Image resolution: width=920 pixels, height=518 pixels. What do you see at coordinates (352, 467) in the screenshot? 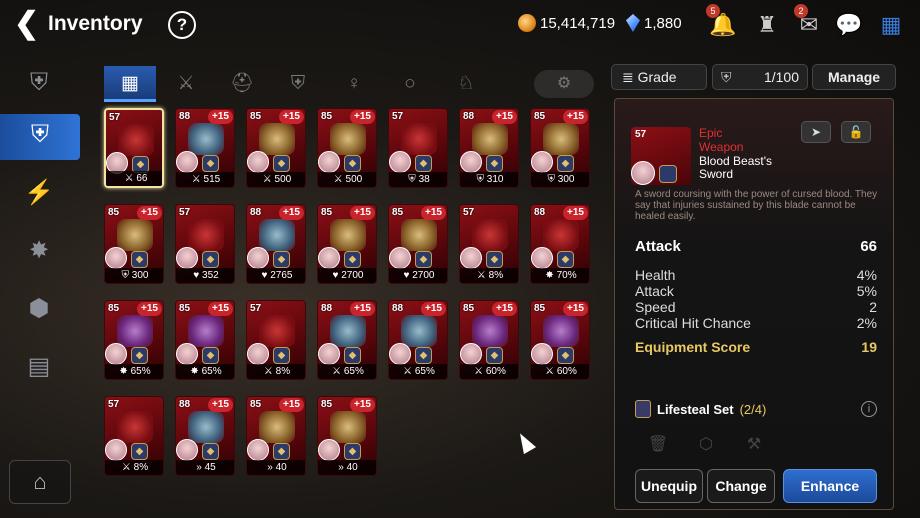
I see `stat-value: 40` at bounding box center [352, 467].